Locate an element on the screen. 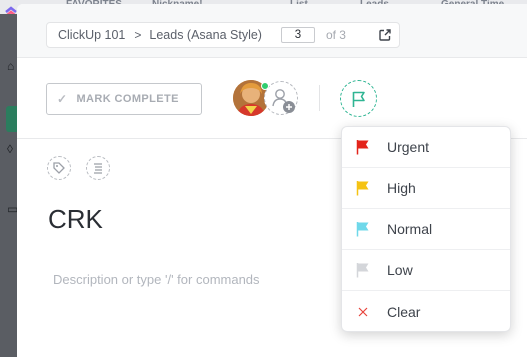 The image size is (527, 357). breadcrumb: ClickUp 101 > Leads (Asana Style) 3 of 3 is located at coordinates (223, 35).